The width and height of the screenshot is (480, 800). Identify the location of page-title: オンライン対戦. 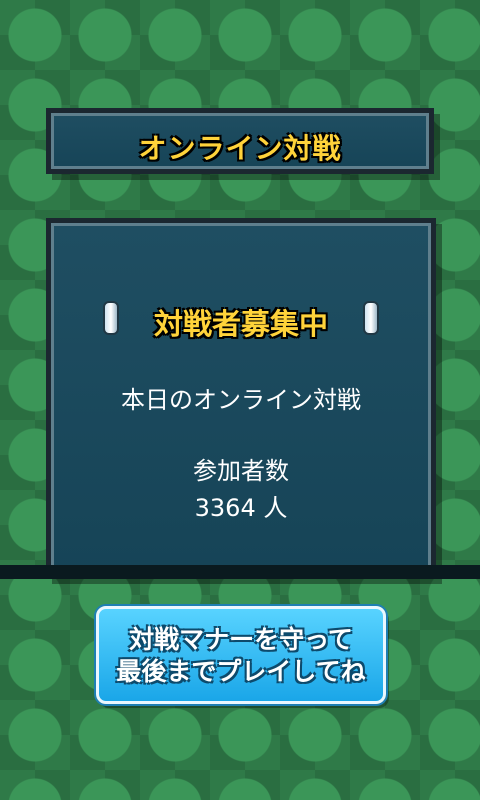
(240, 148).